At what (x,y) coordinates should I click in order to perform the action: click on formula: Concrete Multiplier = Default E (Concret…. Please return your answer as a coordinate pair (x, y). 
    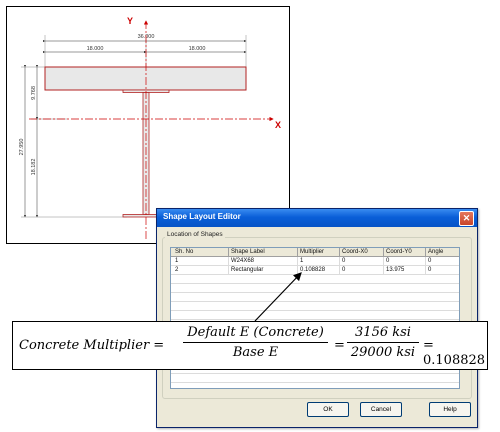
    Looking at the image, I should click on (251, 346).